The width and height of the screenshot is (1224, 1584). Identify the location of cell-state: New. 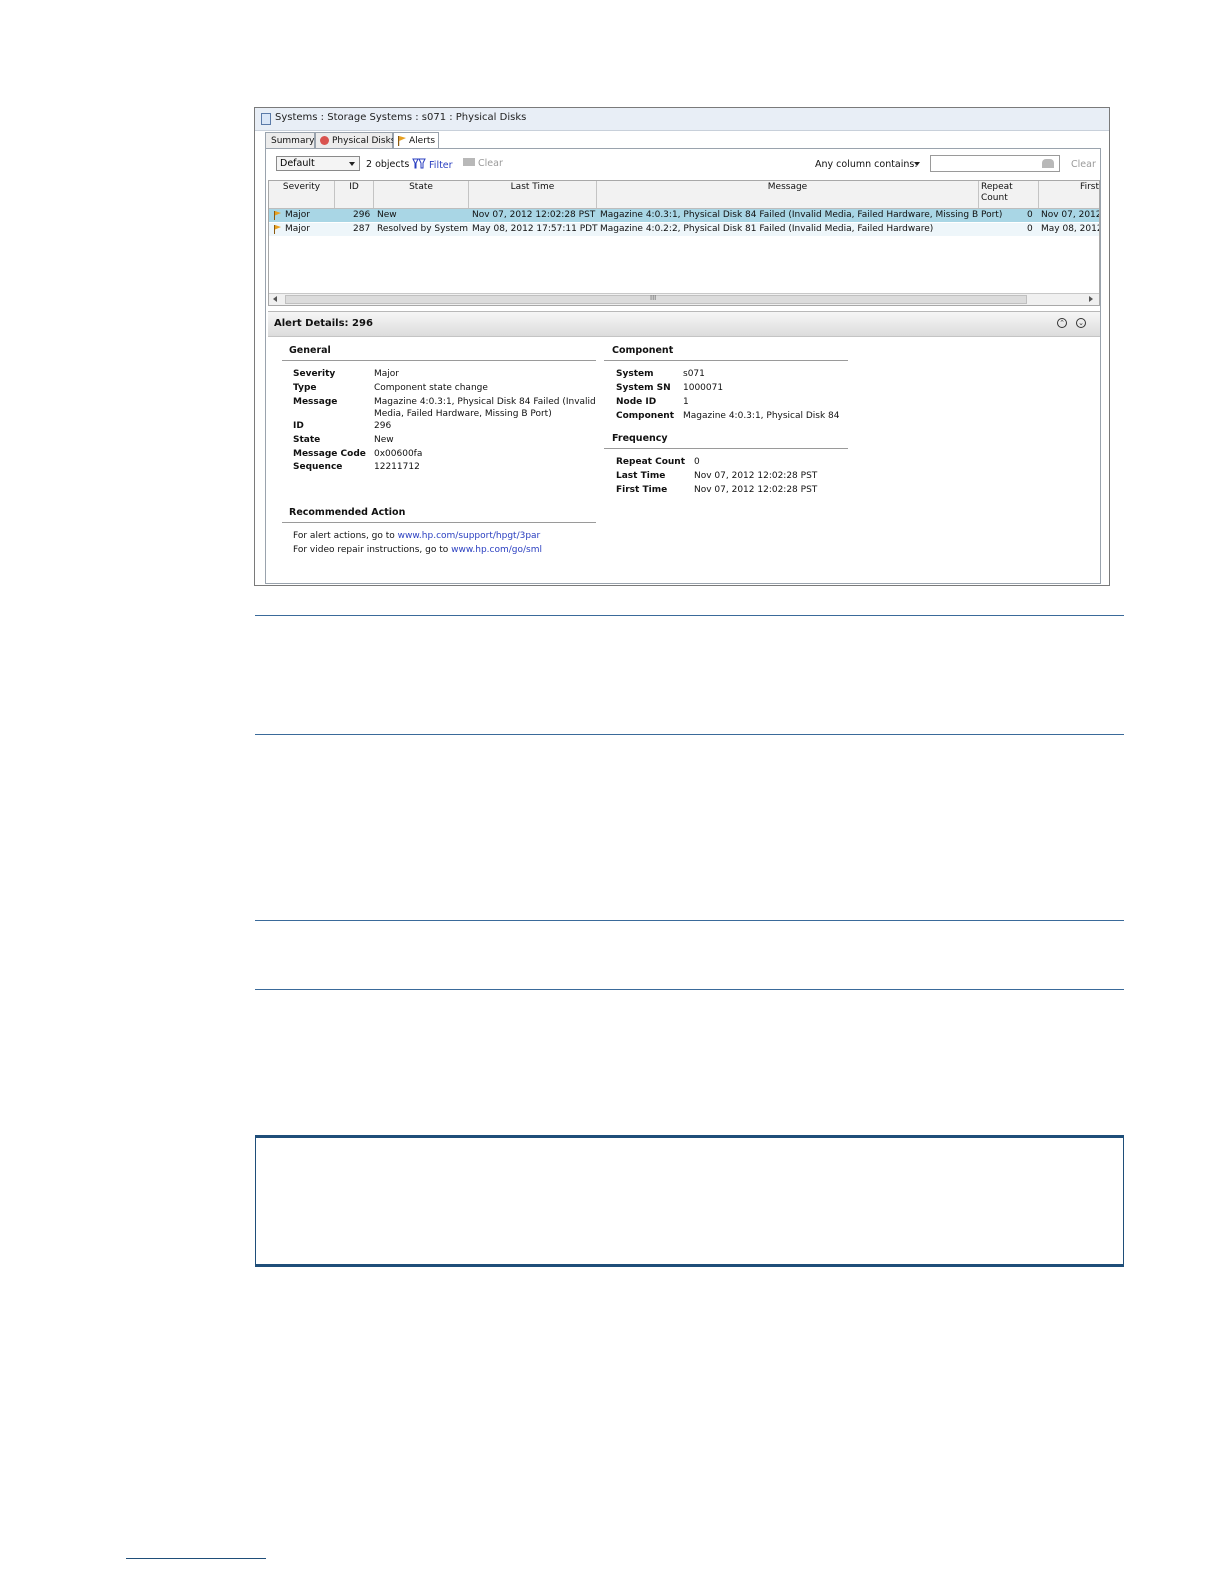
(387, 215).